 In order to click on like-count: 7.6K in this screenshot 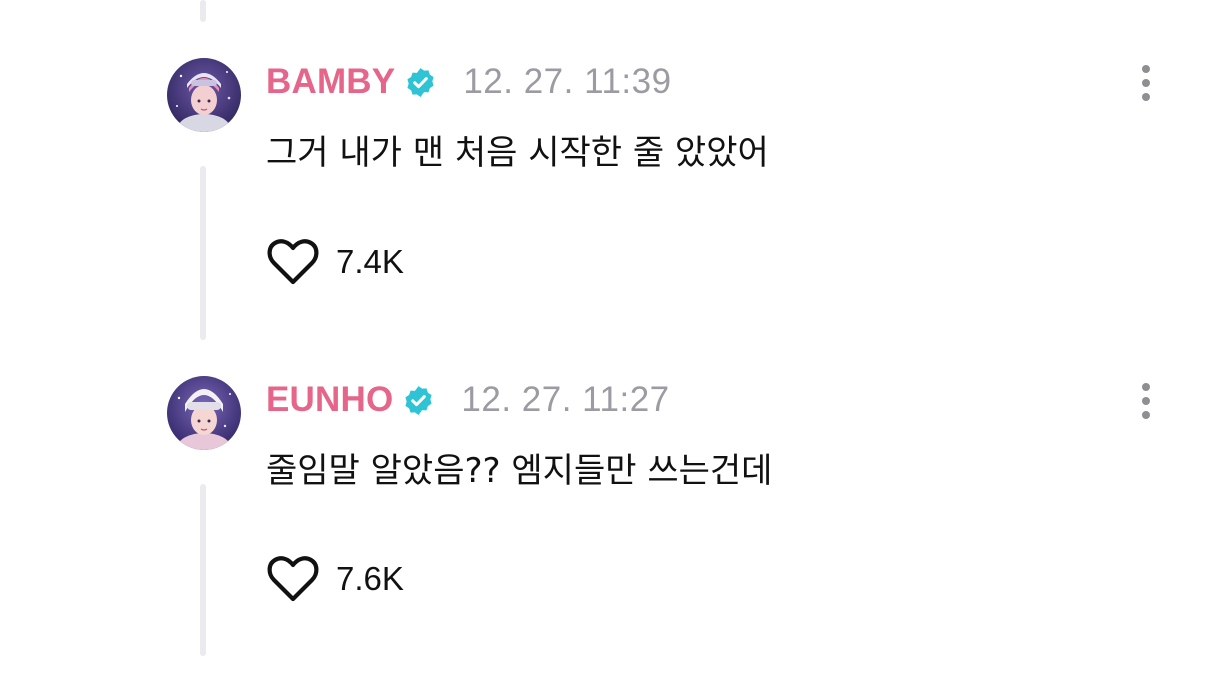, I will do `click(370, 578)`.